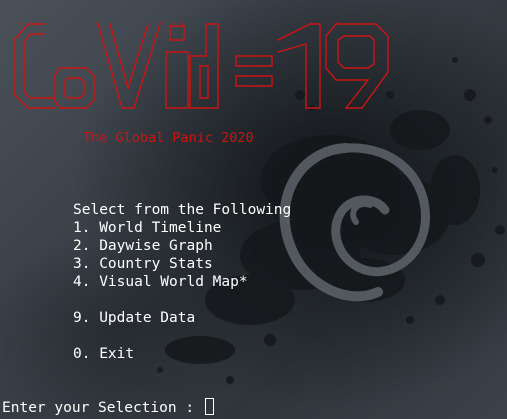  Describe the element at coordinates (104, 354) in the screenshot. I see `menu-item-exit: 0. Exit` at that location.